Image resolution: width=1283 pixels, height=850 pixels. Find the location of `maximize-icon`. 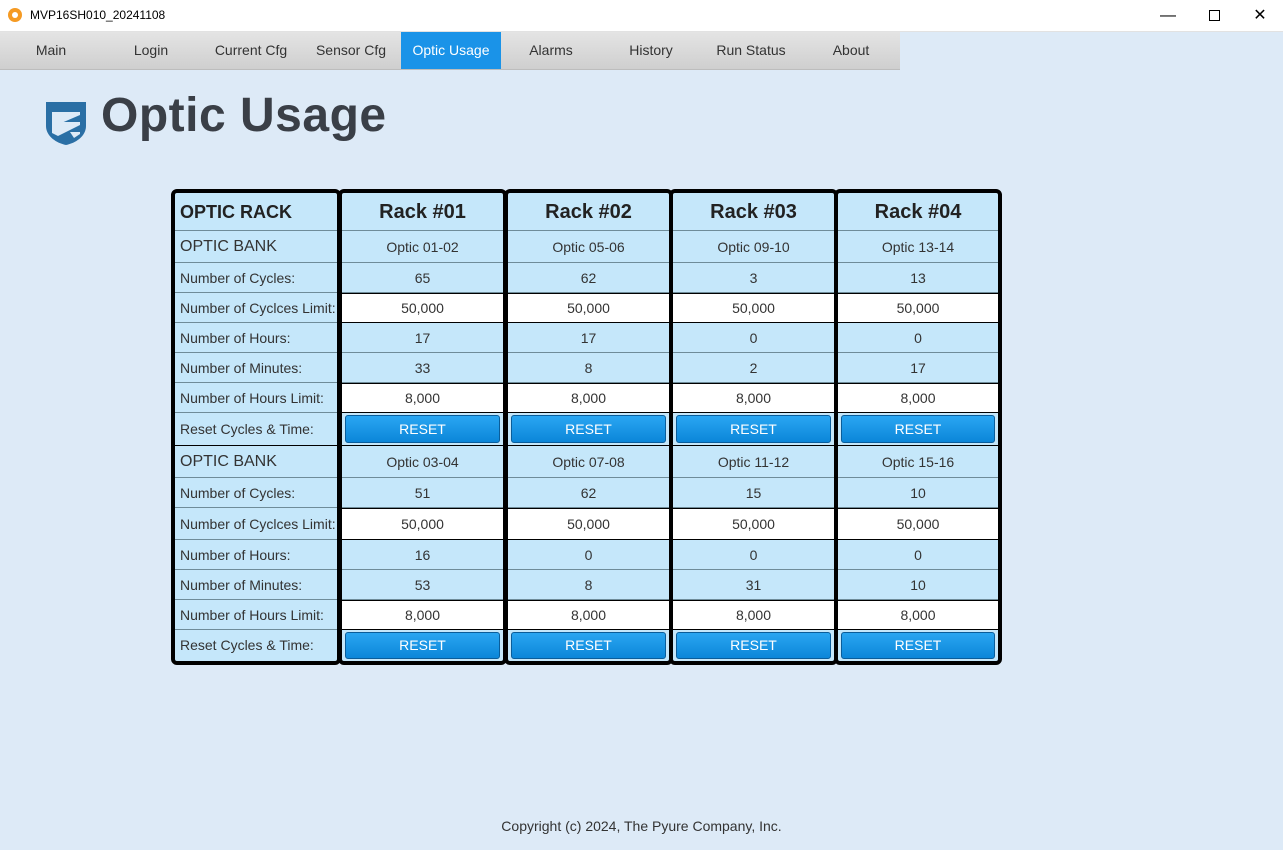

maximize-icon is located at coordinates (1214, 15).